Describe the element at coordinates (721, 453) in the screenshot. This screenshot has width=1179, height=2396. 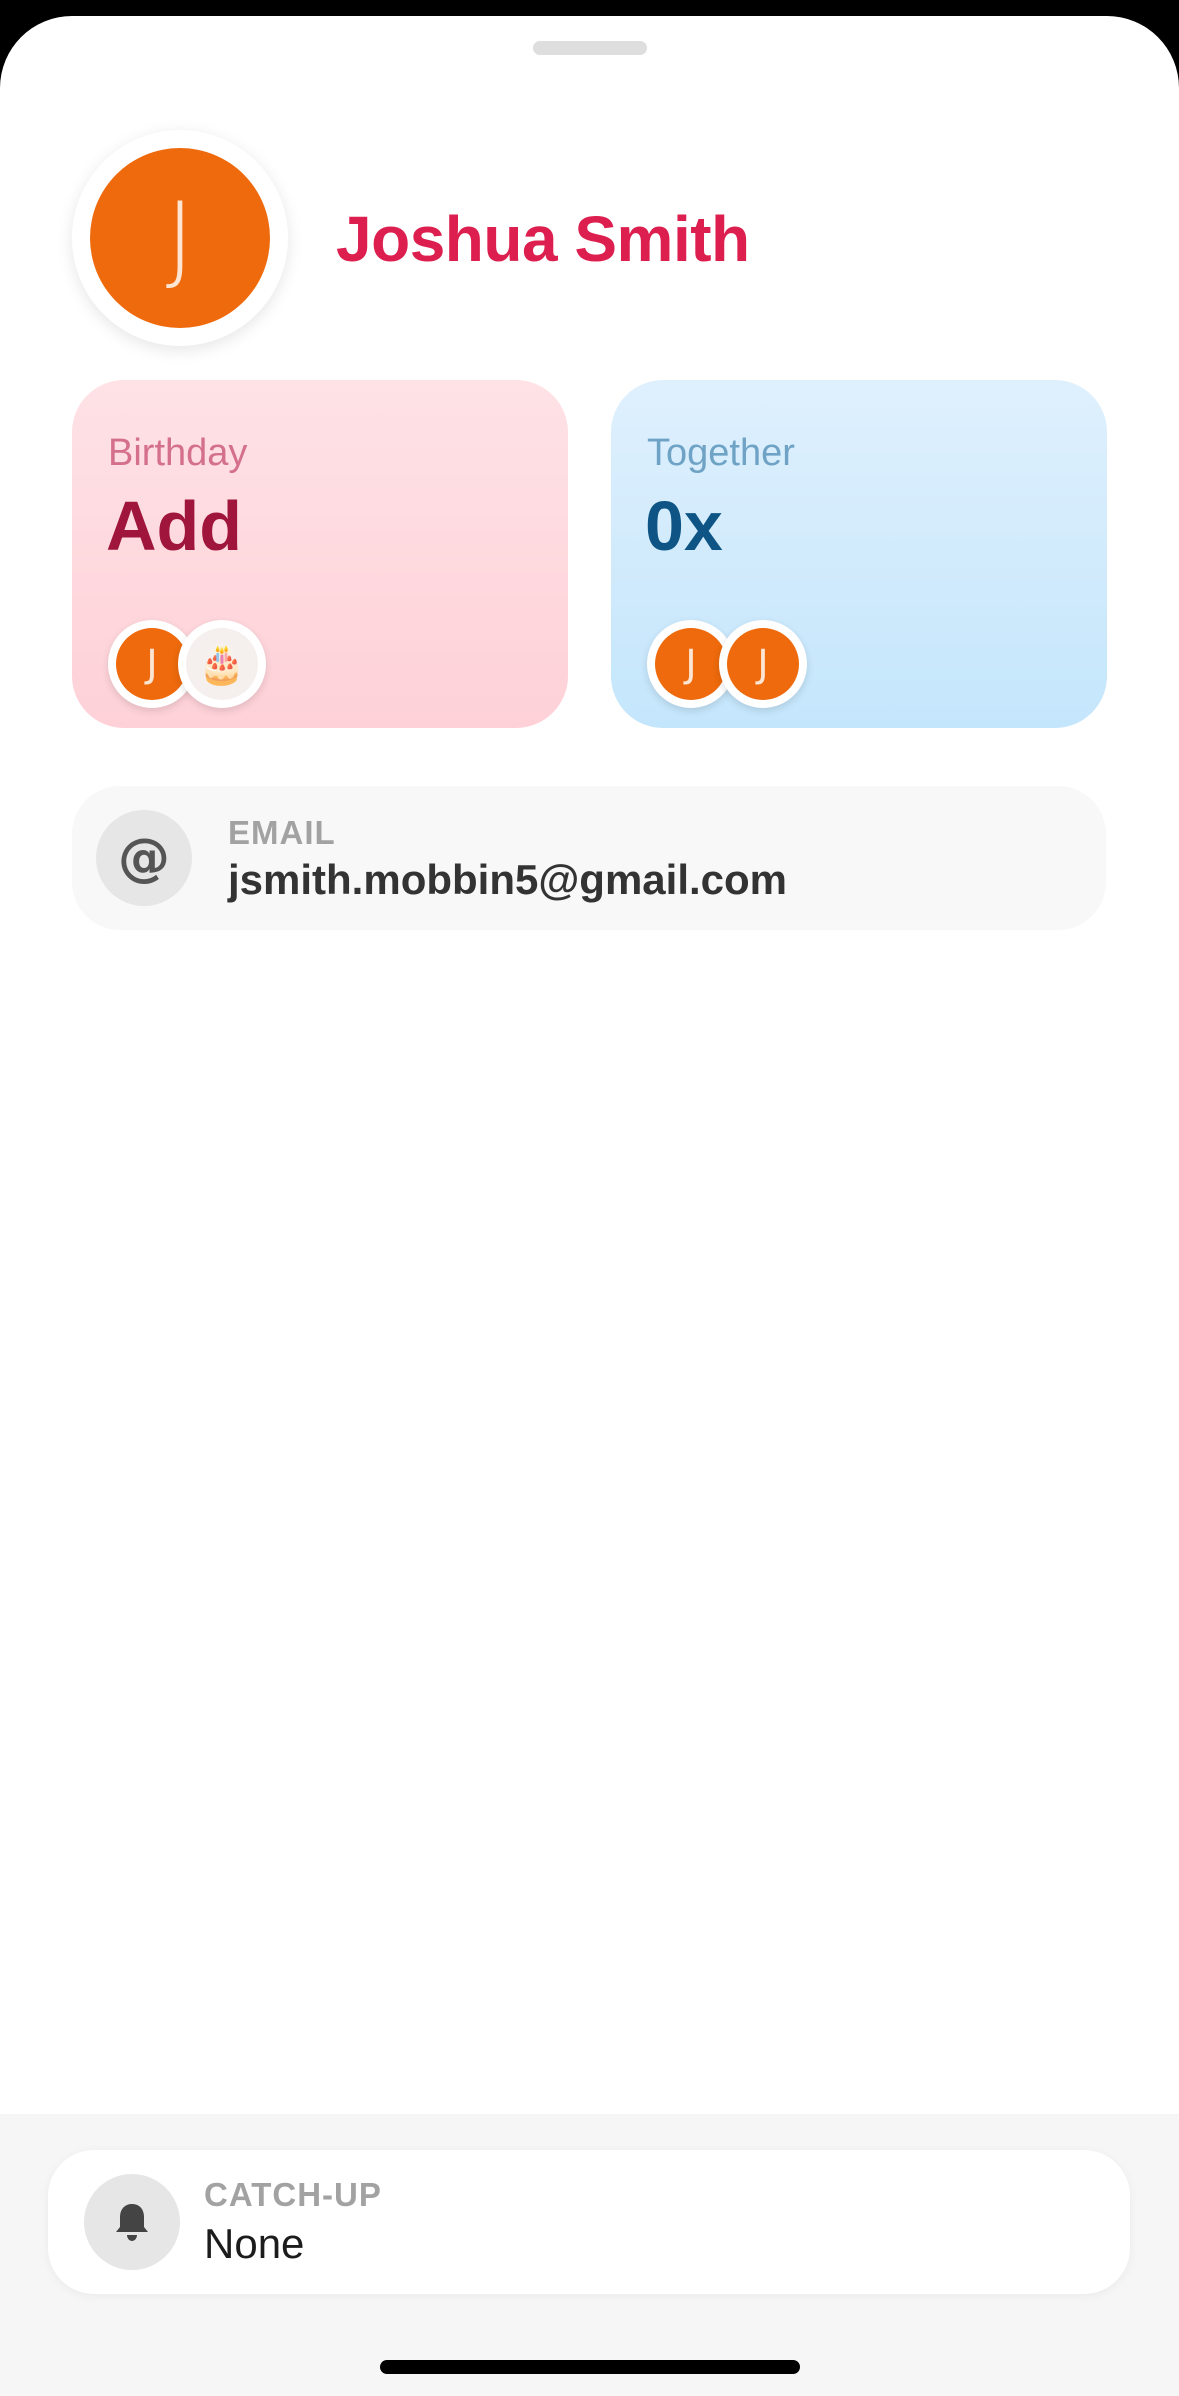
I see `together-label: Together` at that location.